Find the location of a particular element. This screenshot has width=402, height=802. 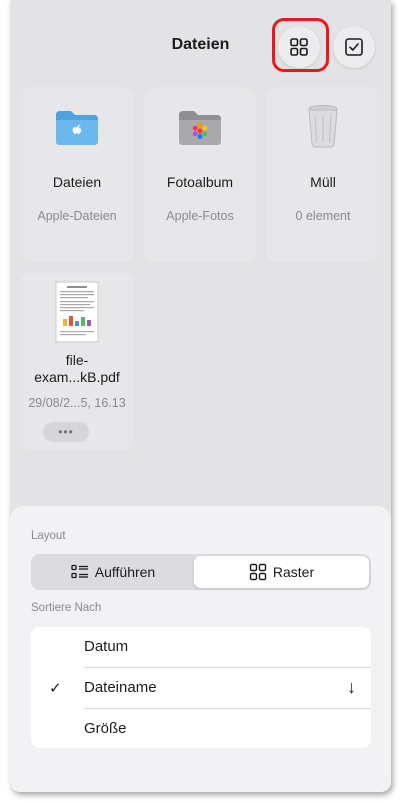

more-icon: ••• is located at coordinates (66, 432).